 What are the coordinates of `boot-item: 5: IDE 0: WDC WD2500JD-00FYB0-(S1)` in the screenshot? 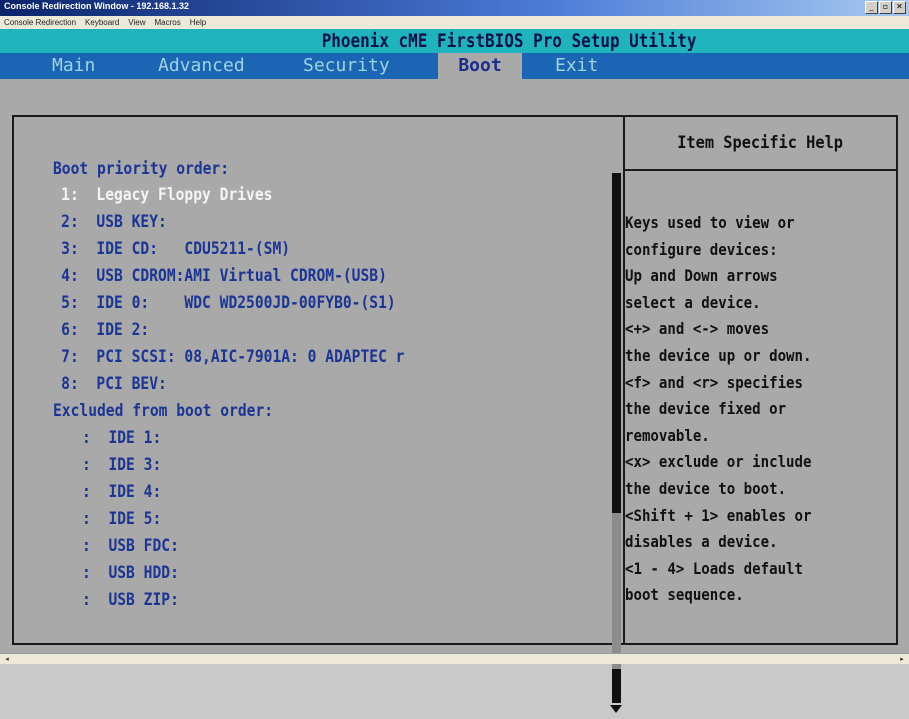 It's located at (252, 303).